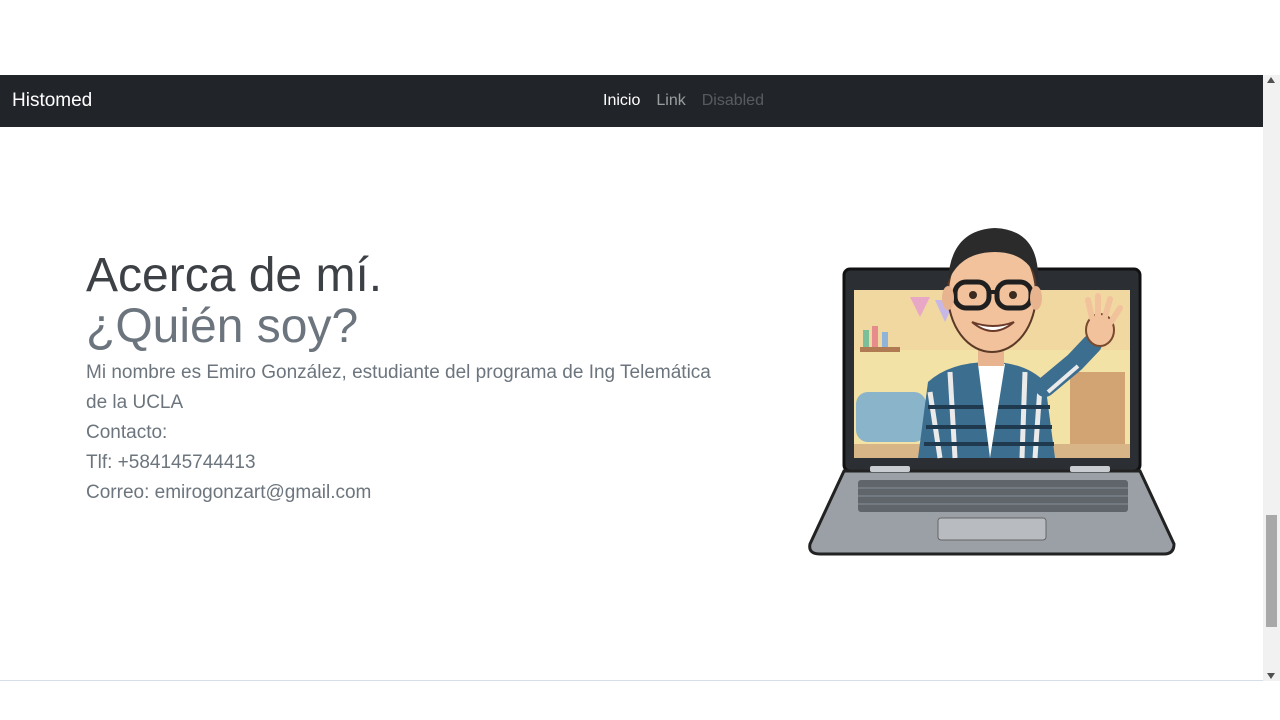 The height and width of the screenshot is (720, 1280). I want to click on scroll-up-arrow-icon, so click(1271, 80).